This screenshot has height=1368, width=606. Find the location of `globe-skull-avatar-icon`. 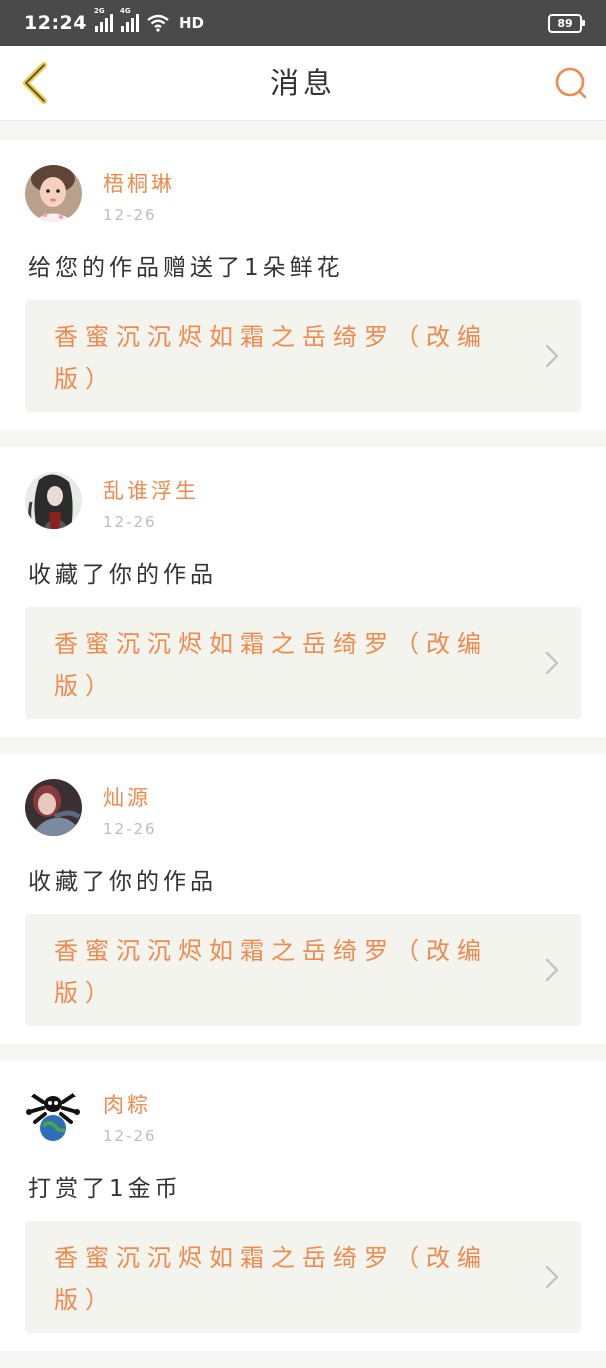

globe-skull-avatar-icon is located at coordinates (53, 1114).